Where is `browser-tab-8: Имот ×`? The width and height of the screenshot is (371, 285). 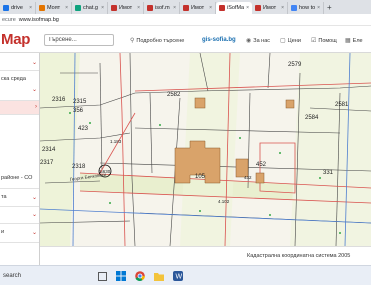 browser-tab-8: Имот × is located at coordinates (270, 8).